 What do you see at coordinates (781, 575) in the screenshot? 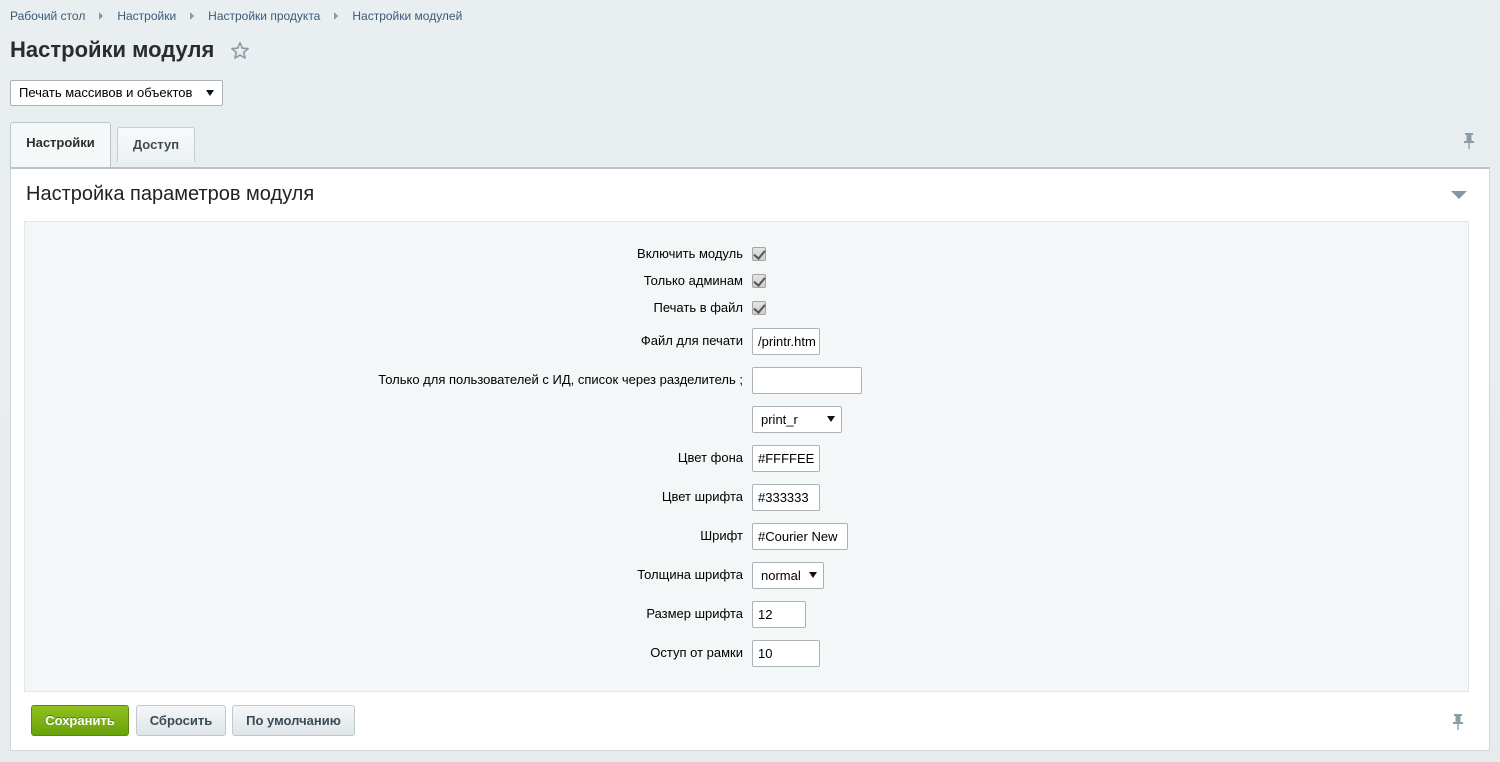
I see `font-weight-value: normal` at bounding box center [781, 575].